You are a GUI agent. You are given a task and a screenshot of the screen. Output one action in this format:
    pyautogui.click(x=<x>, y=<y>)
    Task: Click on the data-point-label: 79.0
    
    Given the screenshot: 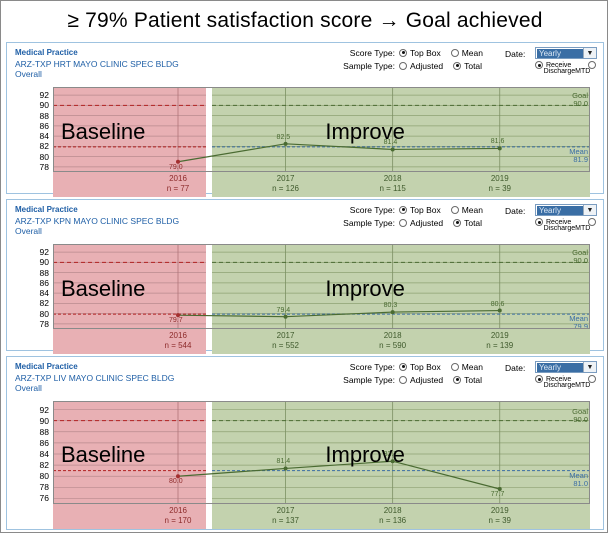 What is the action you would take?
    pyautogui.click(x=176, y=167)
    